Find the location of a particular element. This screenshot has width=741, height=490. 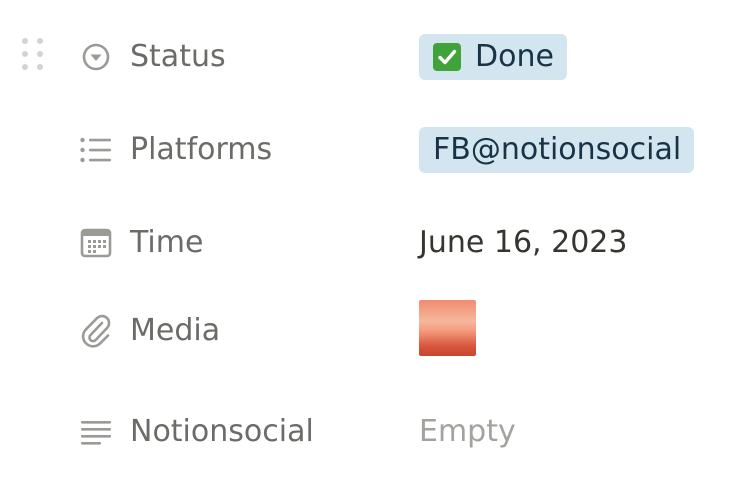

status-tag: Done is located at coordinates (493, 57).